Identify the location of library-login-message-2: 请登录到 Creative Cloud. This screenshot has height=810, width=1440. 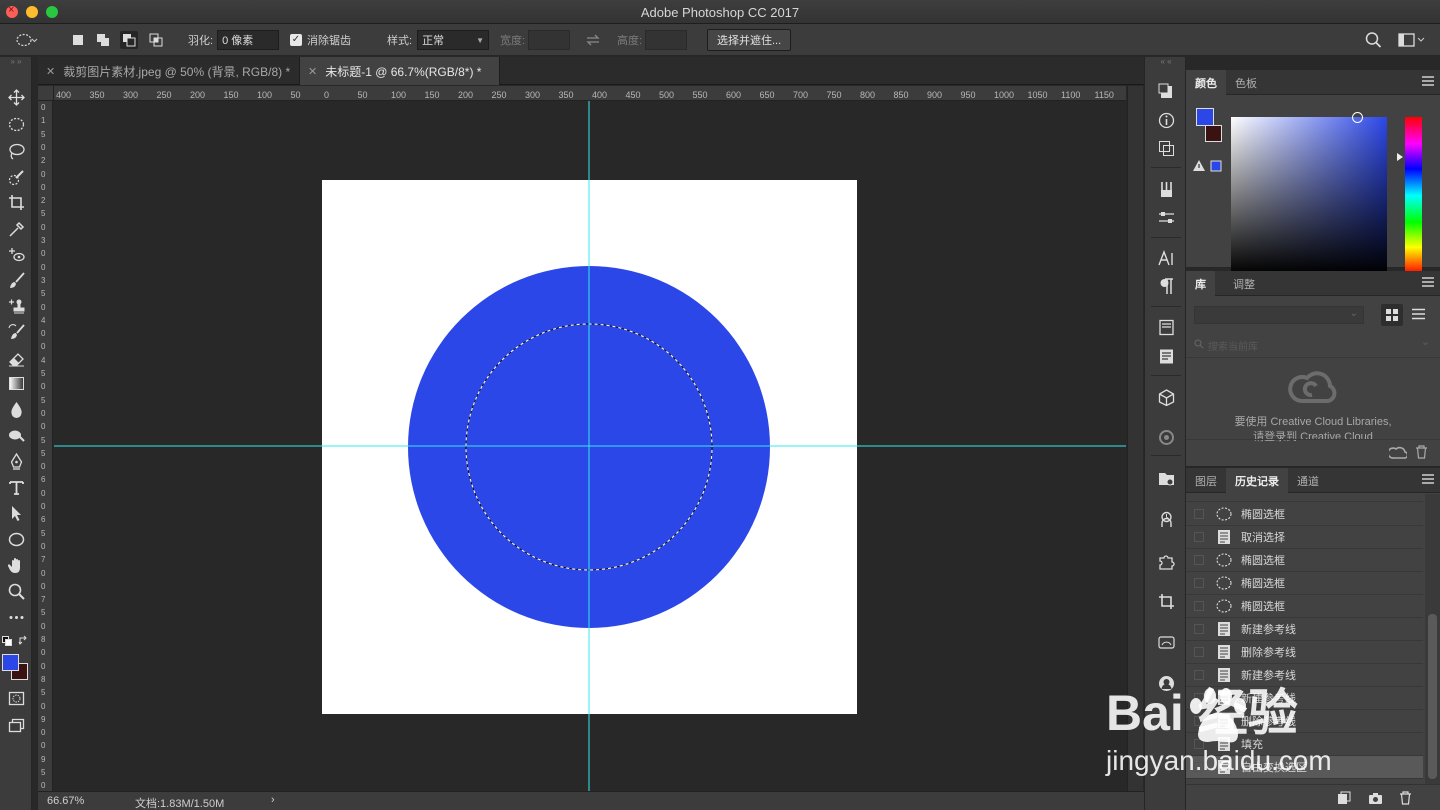
(1313, 436).